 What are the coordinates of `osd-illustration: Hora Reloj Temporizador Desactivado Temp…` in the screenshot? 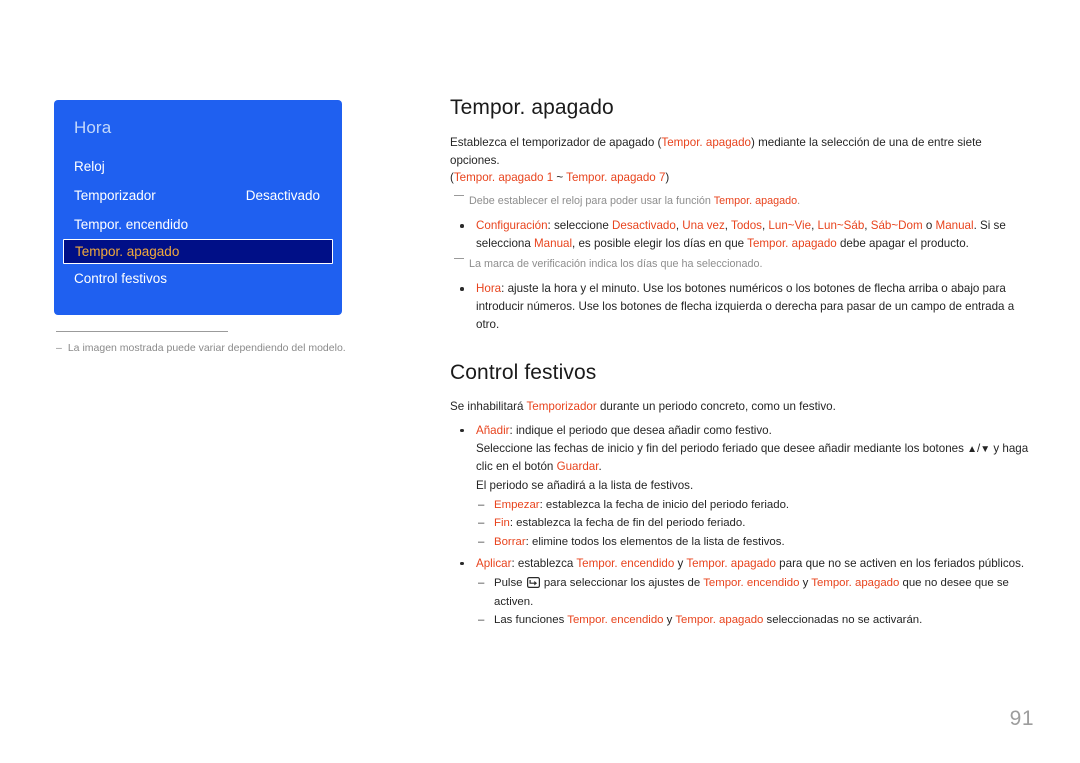 It's located at (224, 227).